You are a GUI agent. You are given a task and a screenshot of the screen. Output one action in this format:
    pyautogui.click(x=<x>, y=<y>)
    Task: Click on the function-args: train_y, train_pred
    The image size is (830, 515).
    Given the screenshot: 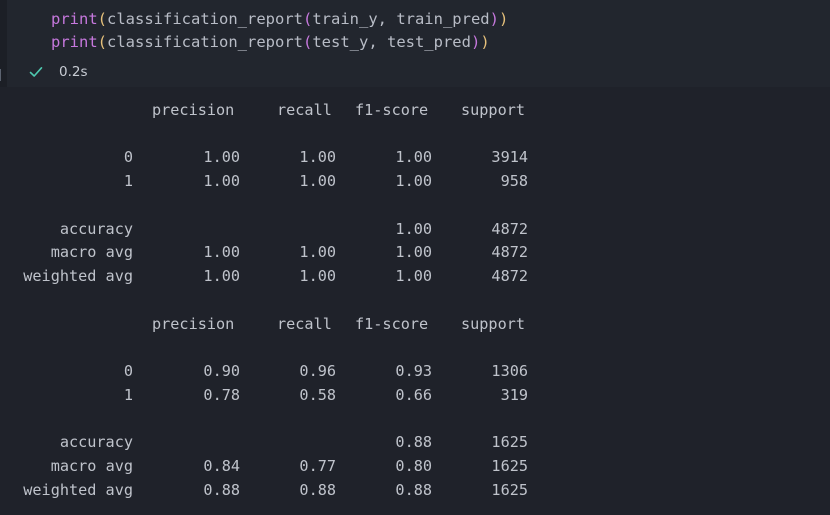 What is the action you would take?
    pyautogui.click(x=401, y=19)
    